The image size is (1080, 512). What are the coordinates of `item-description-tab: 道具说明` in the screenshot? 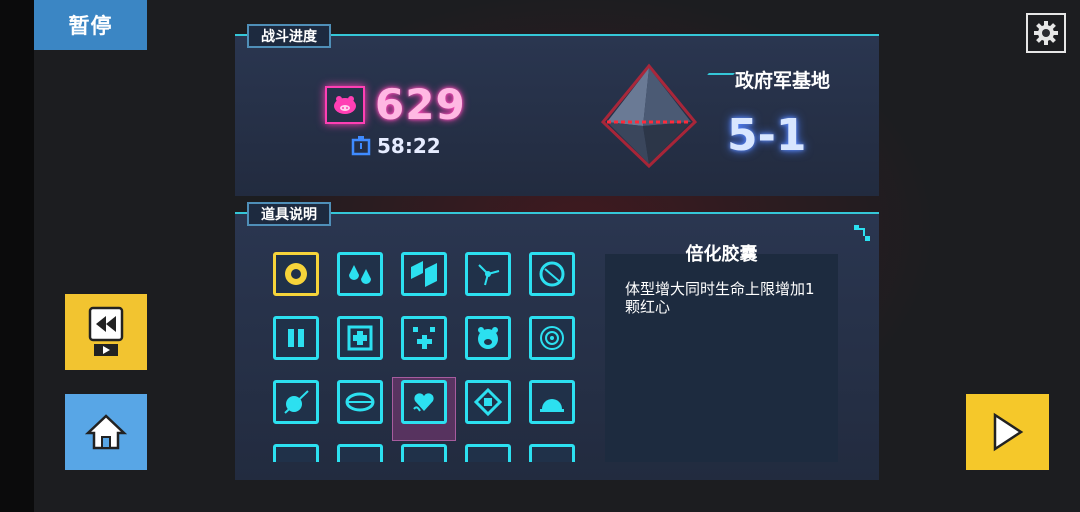 It's located at (289, 214).